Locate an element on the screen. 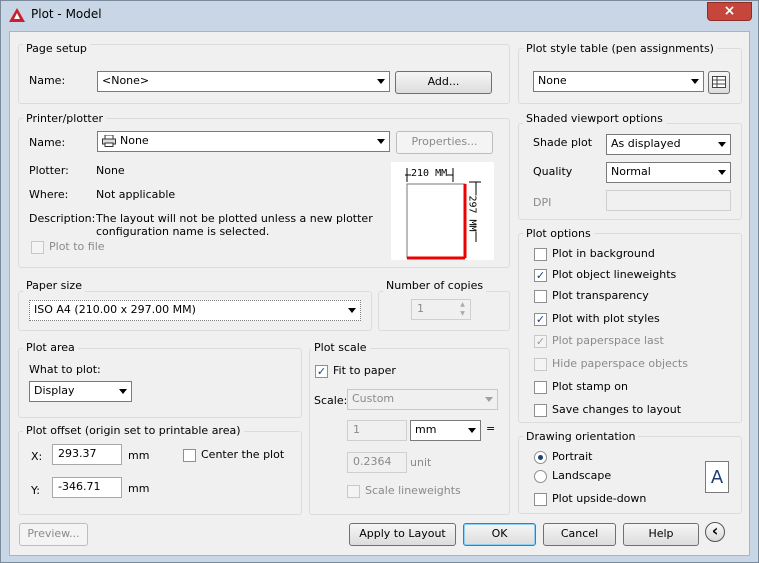  page-setup-label: Page setup is located at coordinates (56, 48).